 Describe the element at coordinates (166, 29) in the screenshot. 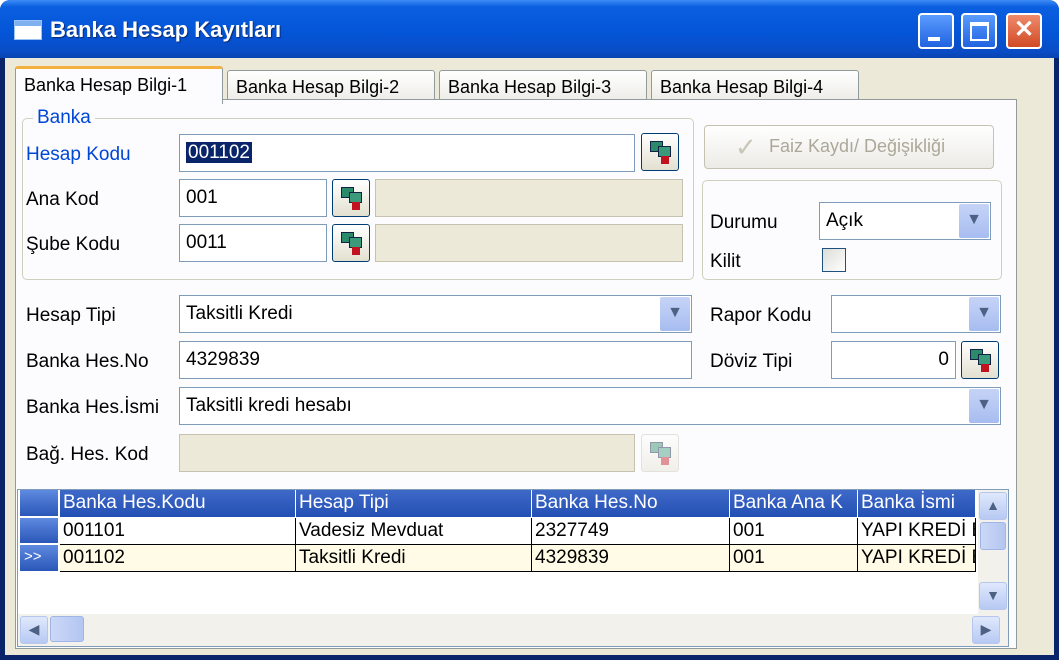

I see `window-title: Banka Hesap Kayıtları` at that location.